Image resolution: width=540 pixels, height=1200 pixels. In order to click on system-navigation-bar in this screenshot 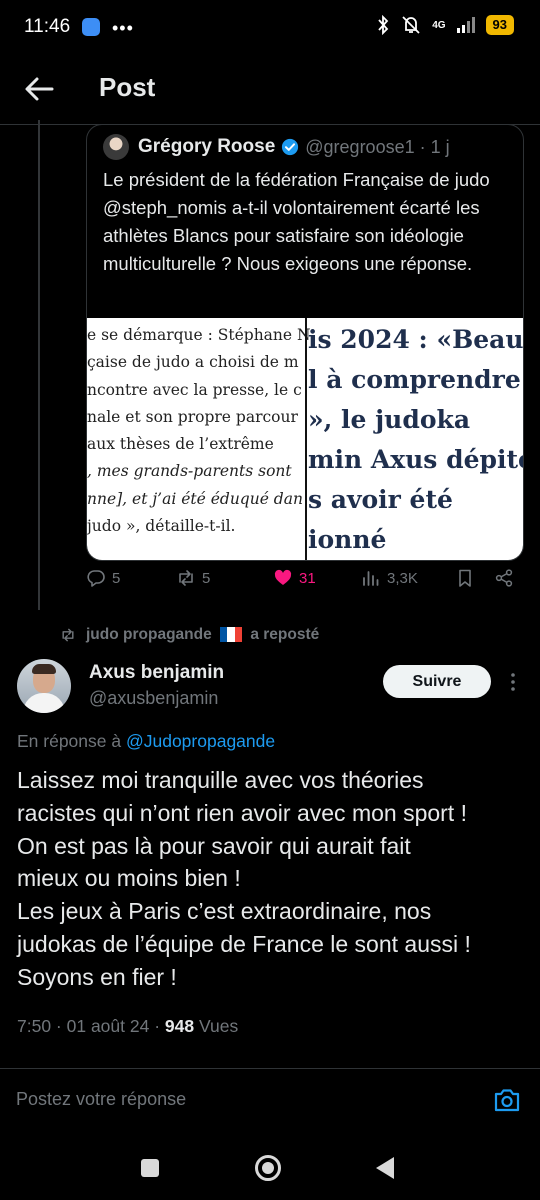, I will do `click(270, 1167)`.